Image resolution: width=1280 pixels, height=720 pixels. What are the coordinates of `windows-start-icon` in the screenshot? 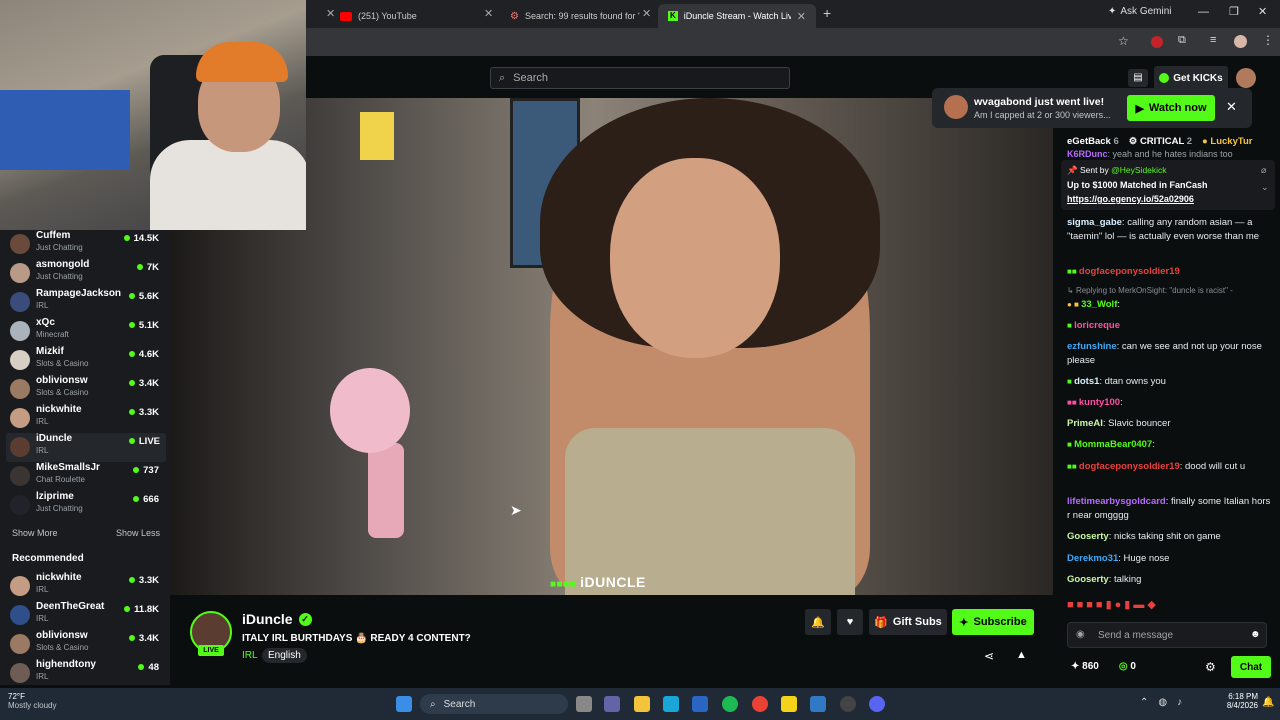 It's located at (404, 704).